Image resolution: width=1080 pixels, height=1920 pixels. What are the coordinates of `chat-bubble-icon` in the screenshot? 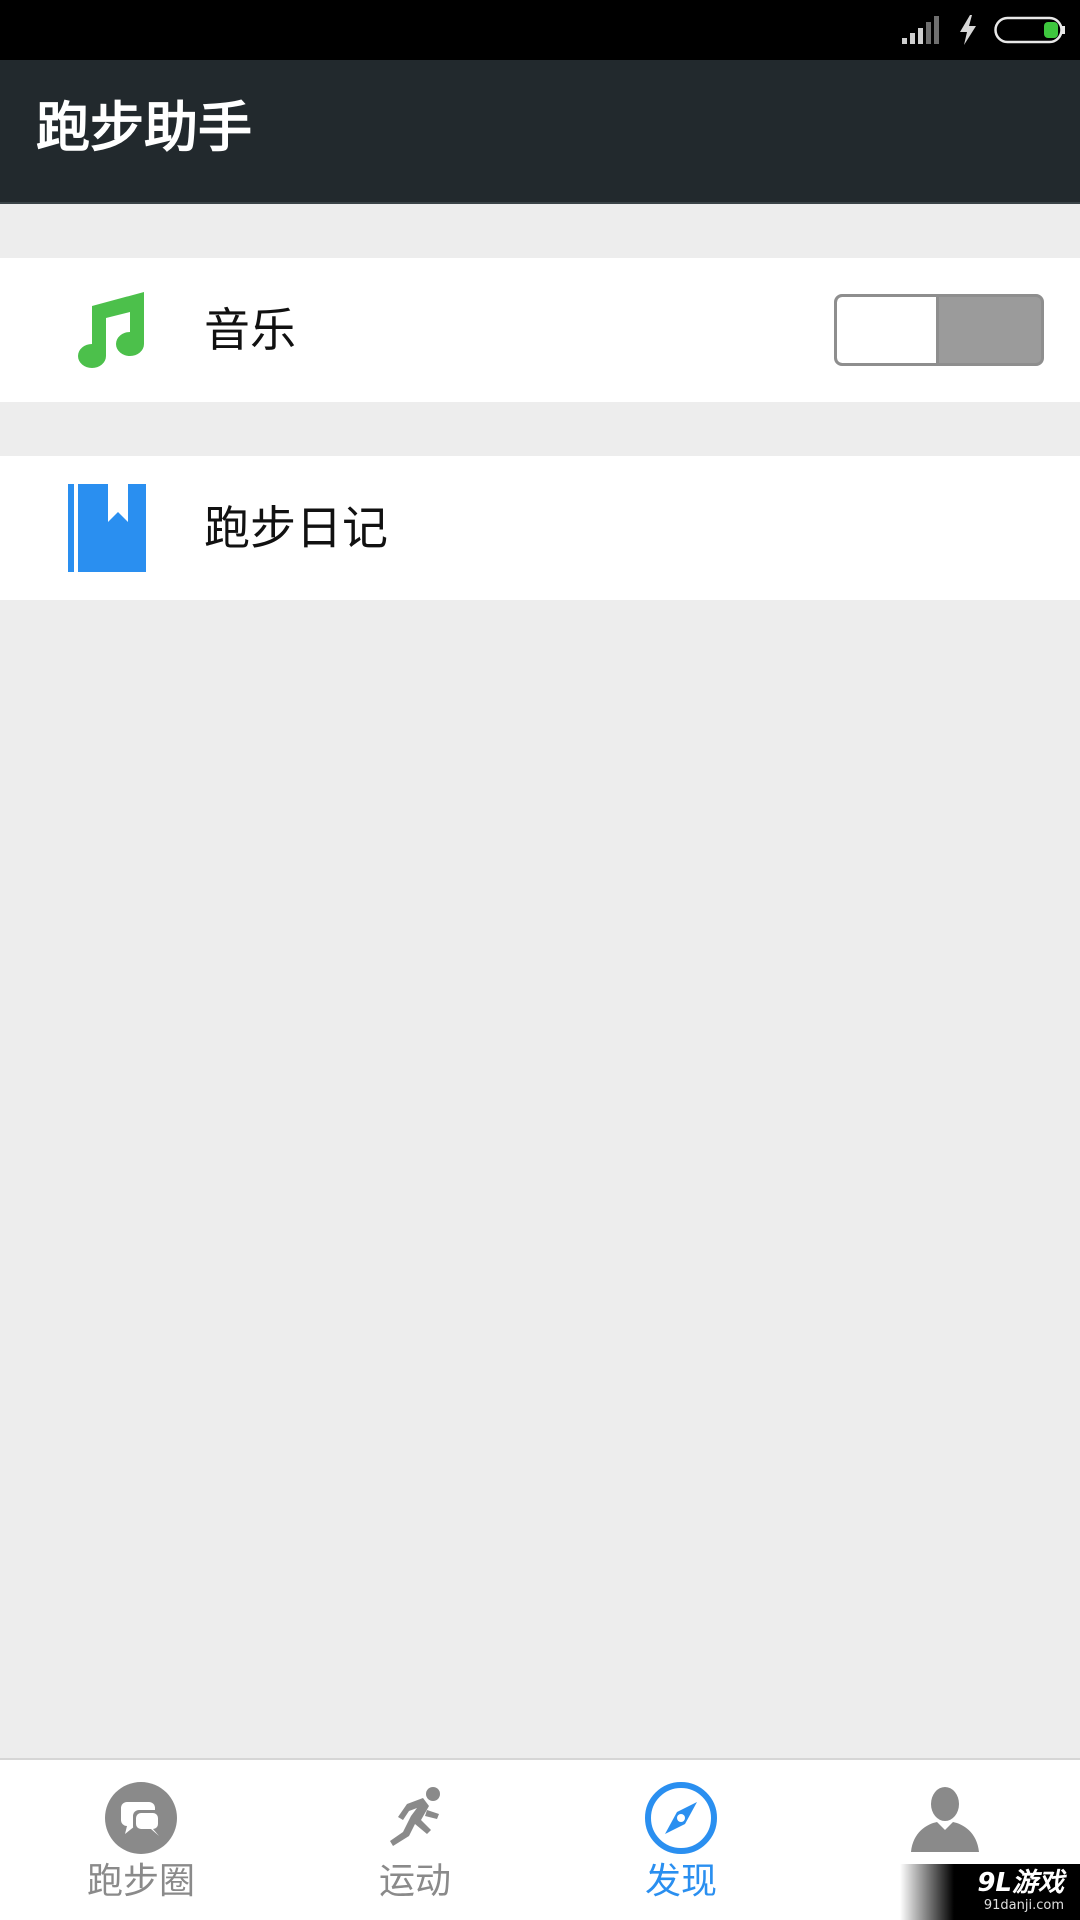 It's located at (141, 1818).